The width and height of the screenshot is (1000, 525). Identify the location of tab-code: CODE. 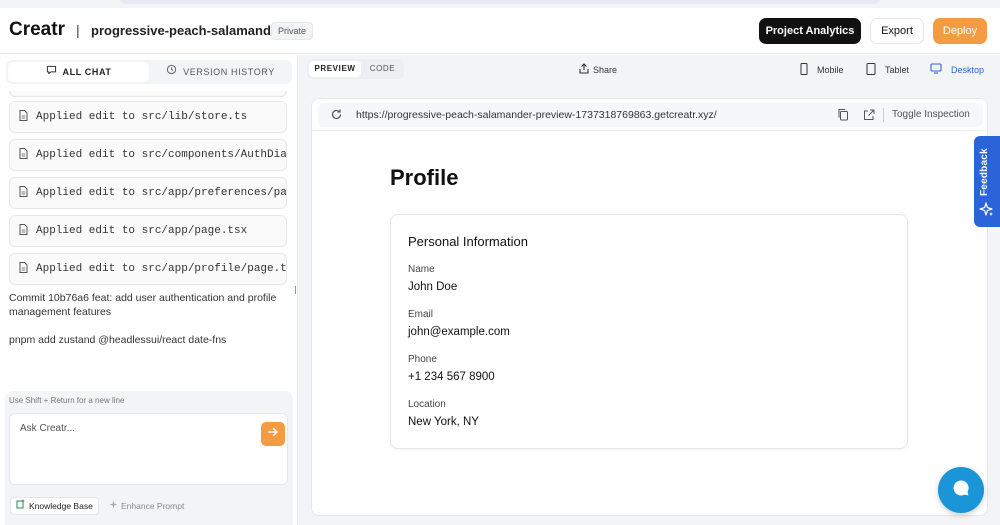
(382, 69).